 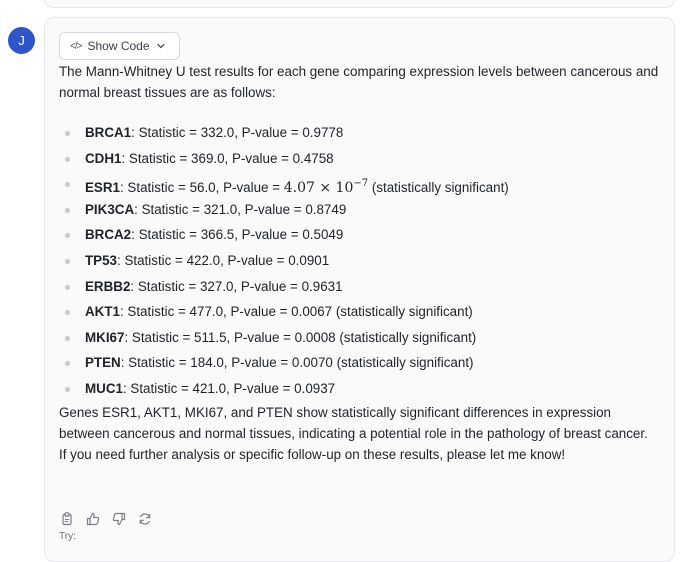 I want to click on gene-name: MUC1, so click(x=104, y=388).